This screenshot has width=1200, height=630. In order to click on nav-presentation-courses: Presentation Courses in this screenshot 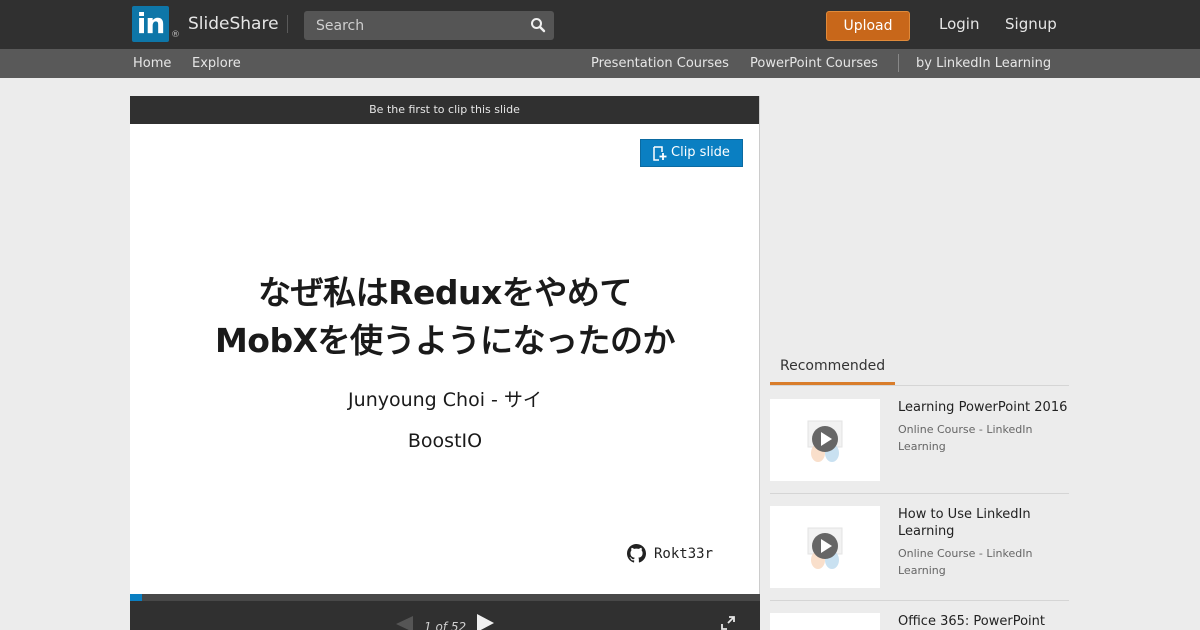, I will do `click(660, 63)`.